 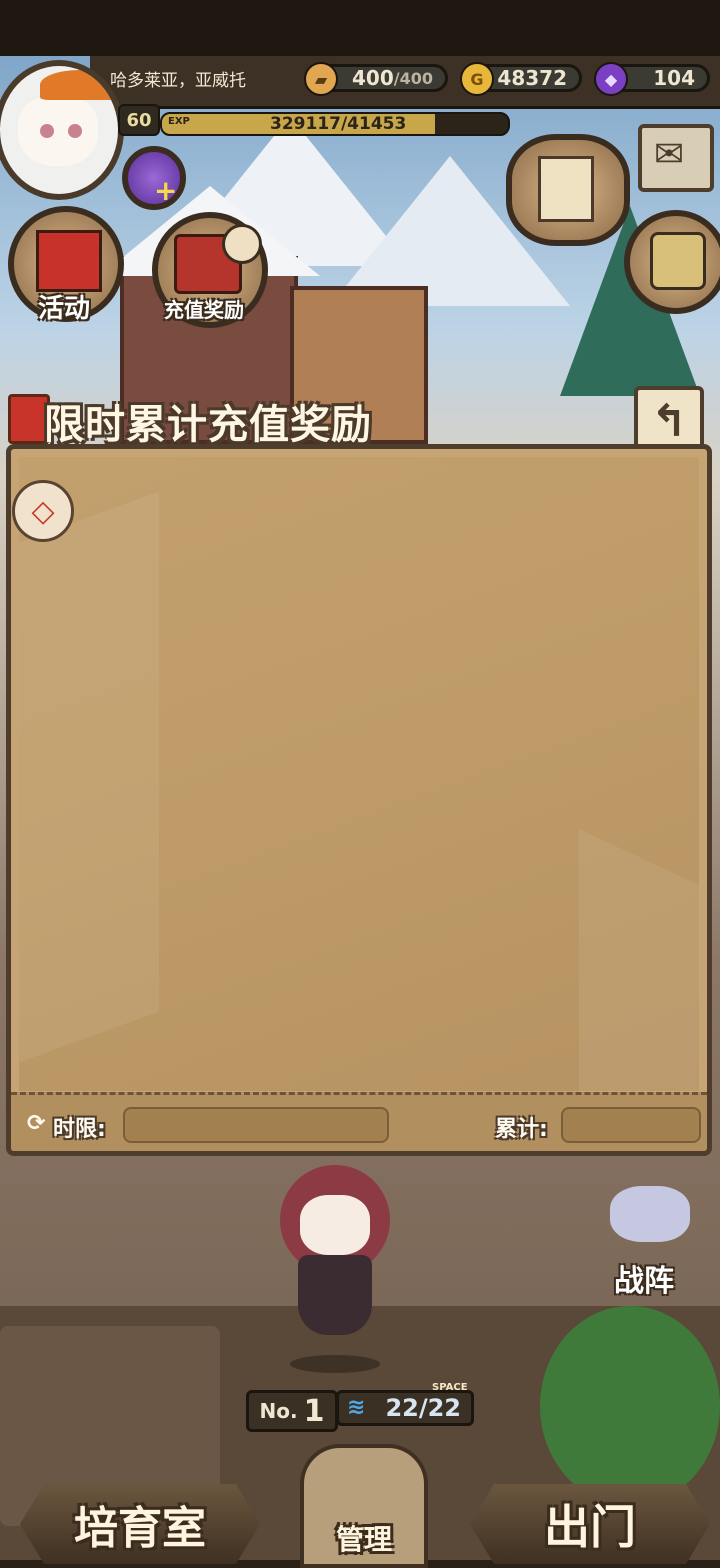 I want to click on header-bar: 哈多莱亚，亚威托 400/400 ▰ 48372 G 104 ◆, so click(x=405, y=82).